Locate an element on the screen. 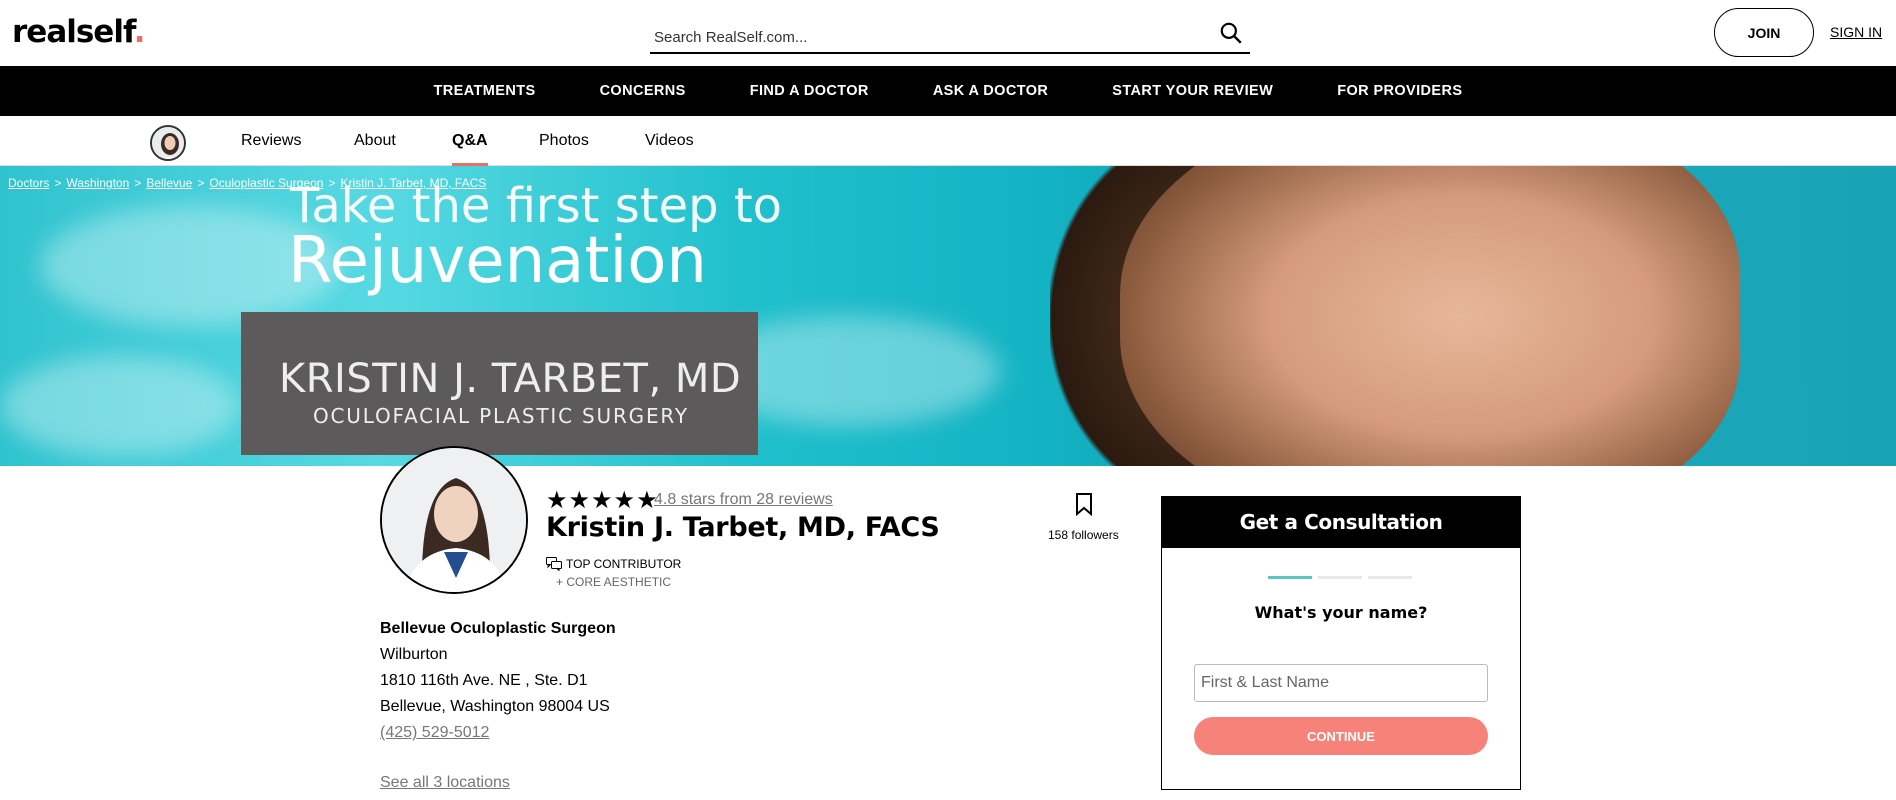 The width and height of the screenshot is (1896, 800). realself-logo: realself. is located at coordinates (79, 32).